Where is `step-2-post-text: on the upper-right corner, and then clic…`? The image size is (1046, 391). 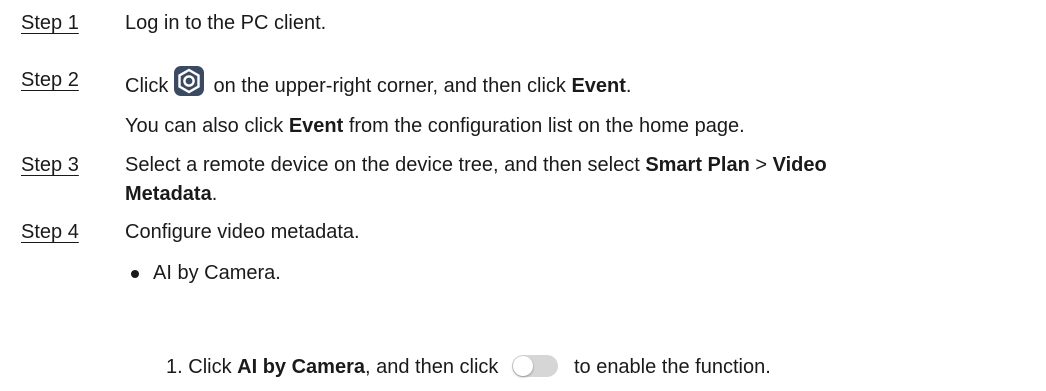 step-2-post-text: on the upper-right corner, and then clic… is located at coordinates (389, 86).